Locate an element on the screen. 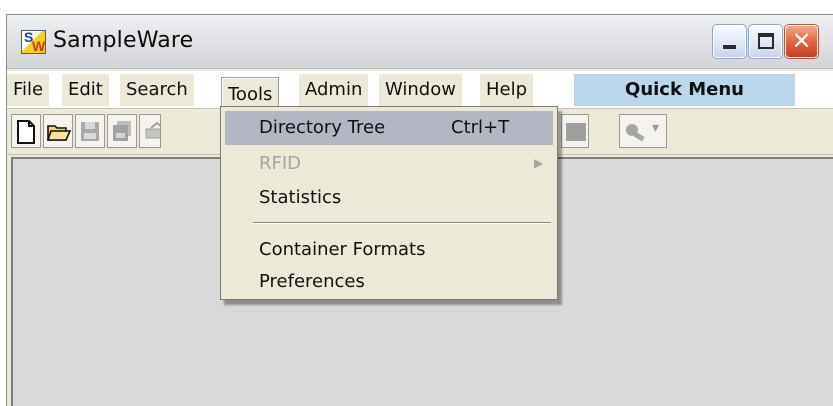 This screenshot has height=406, width=833. print-icon is located at coordinates (152, 130).